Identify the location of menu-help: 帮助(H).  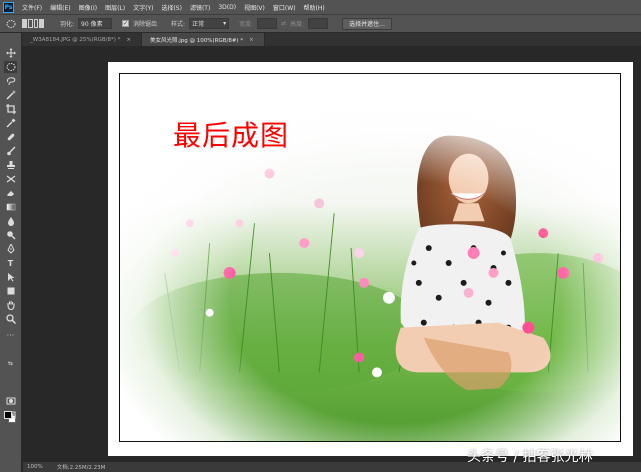
(314, 7).